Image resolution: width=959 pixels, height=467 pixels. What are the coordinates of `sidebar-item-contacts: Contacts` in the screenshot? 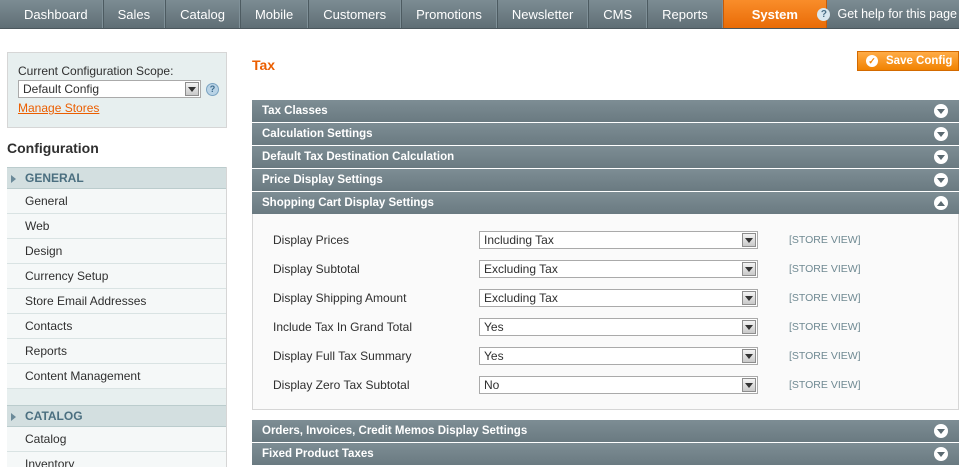 It's located at (116, 326).